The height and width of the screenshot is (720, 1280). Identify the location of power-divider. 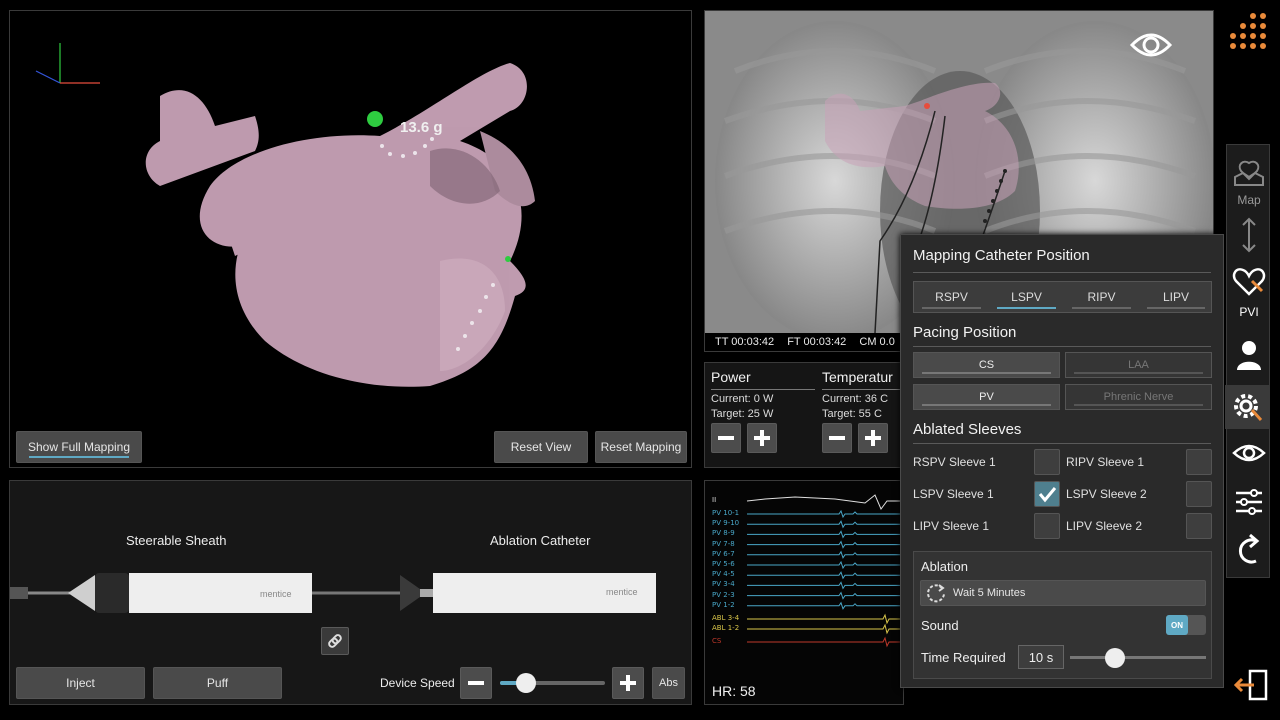
(763, 389).